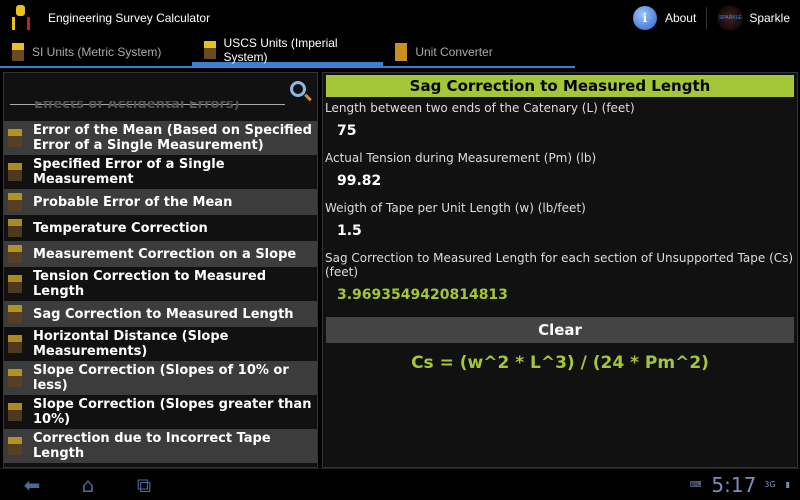 The width and height of the screenshot is (800, 500). Describe the element at coordinates (787, 484) in the screenshot. I see `battery-icon: ▮` at that location.